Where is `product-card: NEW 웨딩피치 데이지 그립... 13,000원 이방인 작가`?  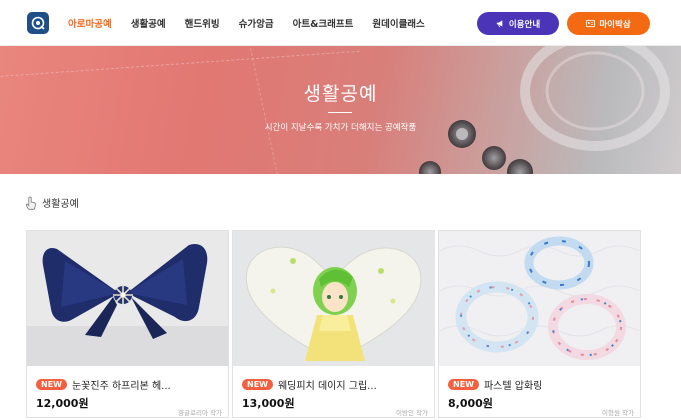 product-card: NEW 웨딩피치 데이지 그립... 13,000원 이방인 작가 is located at coordinates (333, 324).